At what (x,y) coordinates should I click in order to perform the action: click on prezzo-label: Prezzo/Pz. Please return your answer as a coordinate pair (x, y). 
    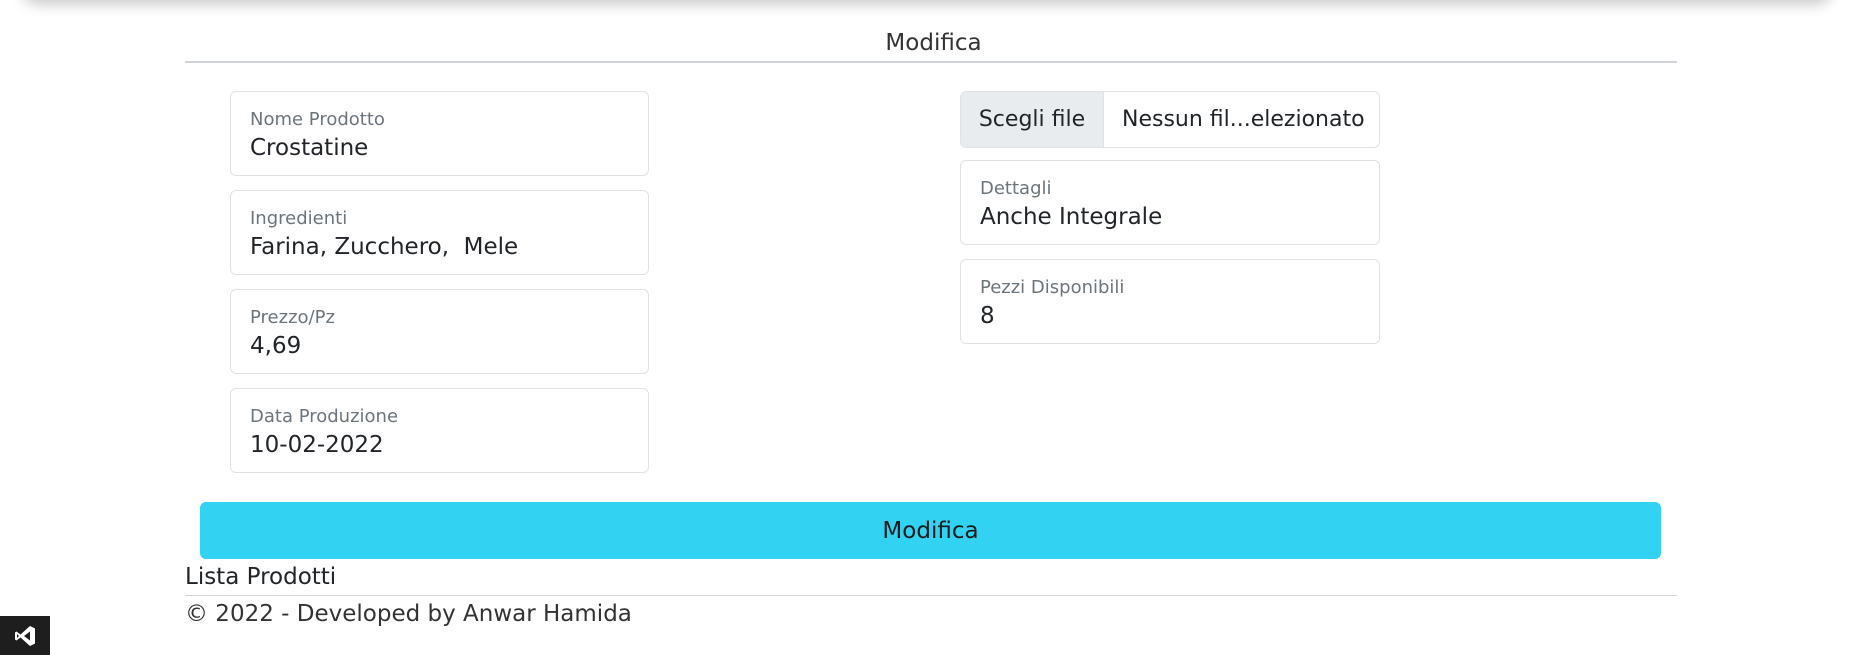
    Looking at the image, I should click on (292, 317).